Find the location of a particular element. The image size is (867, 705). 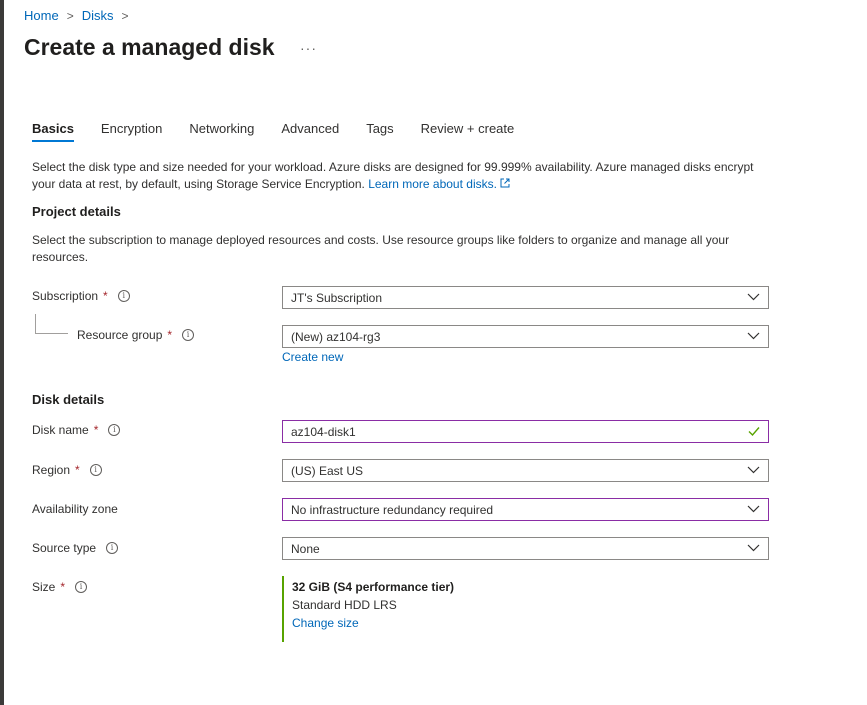

left-edge-bar is located at coordinates (2, 352).